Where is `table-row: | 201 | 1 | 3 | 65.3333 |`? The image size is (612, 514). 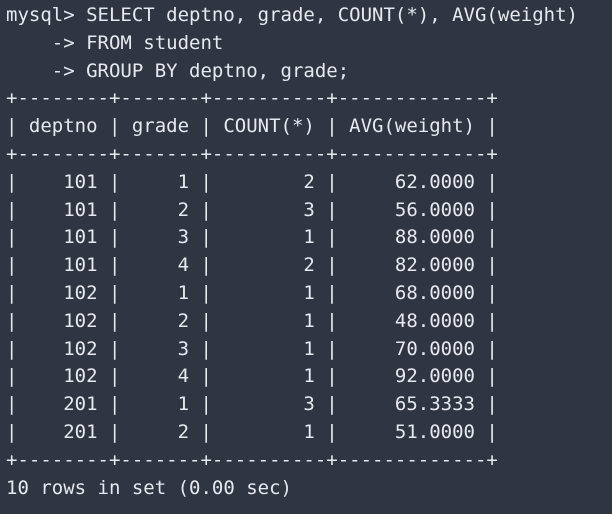
table-row: | 201 | 1 | 3 | 65.3333 | is located at coordinates (252, 404).